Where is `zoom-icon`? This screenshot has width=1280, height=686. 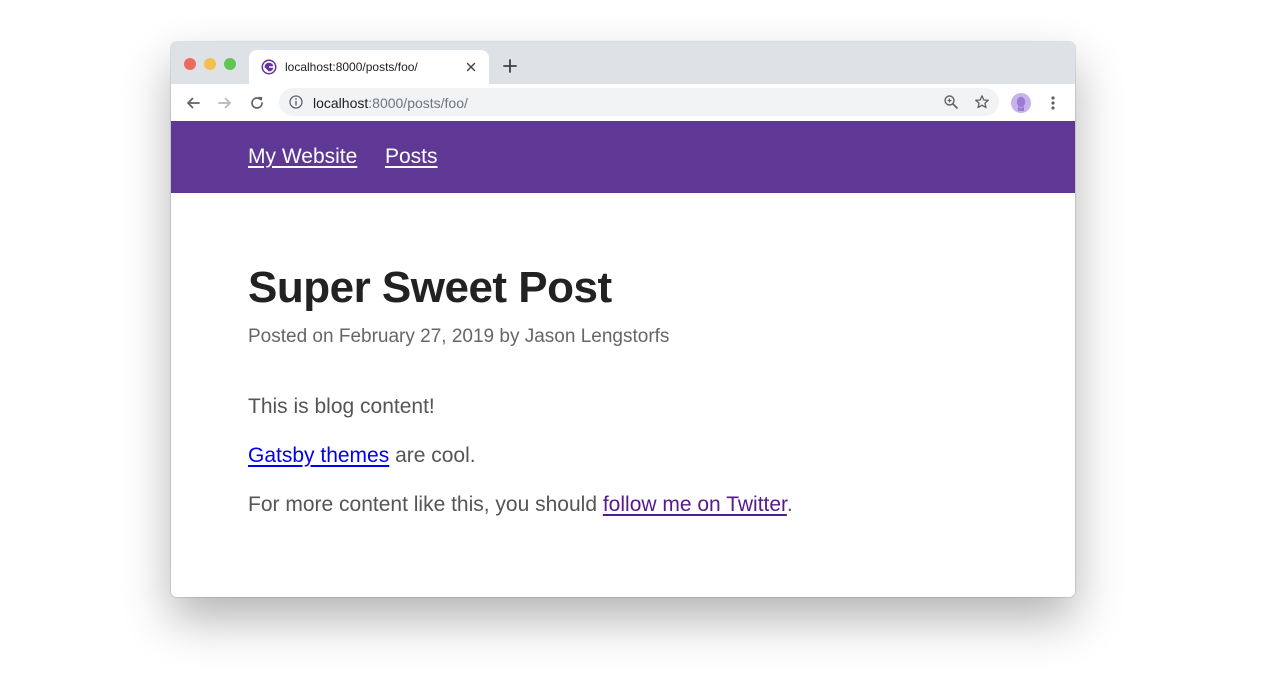
zoom-icon is located at coordinates (951, 102).